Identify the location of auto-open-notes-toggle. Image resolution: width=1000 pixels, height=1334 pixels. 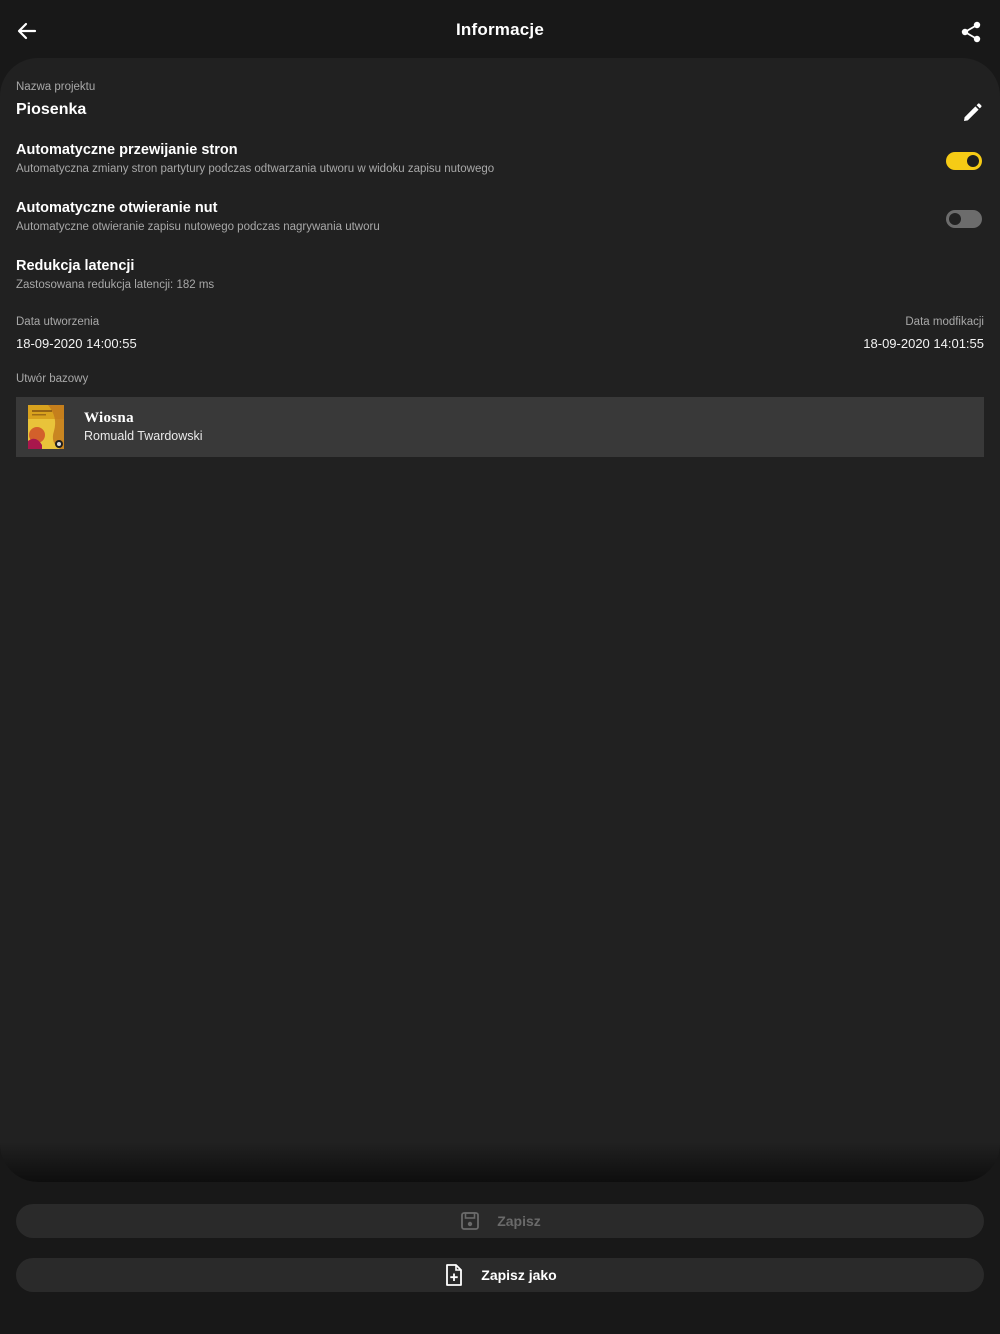
(964, 219).